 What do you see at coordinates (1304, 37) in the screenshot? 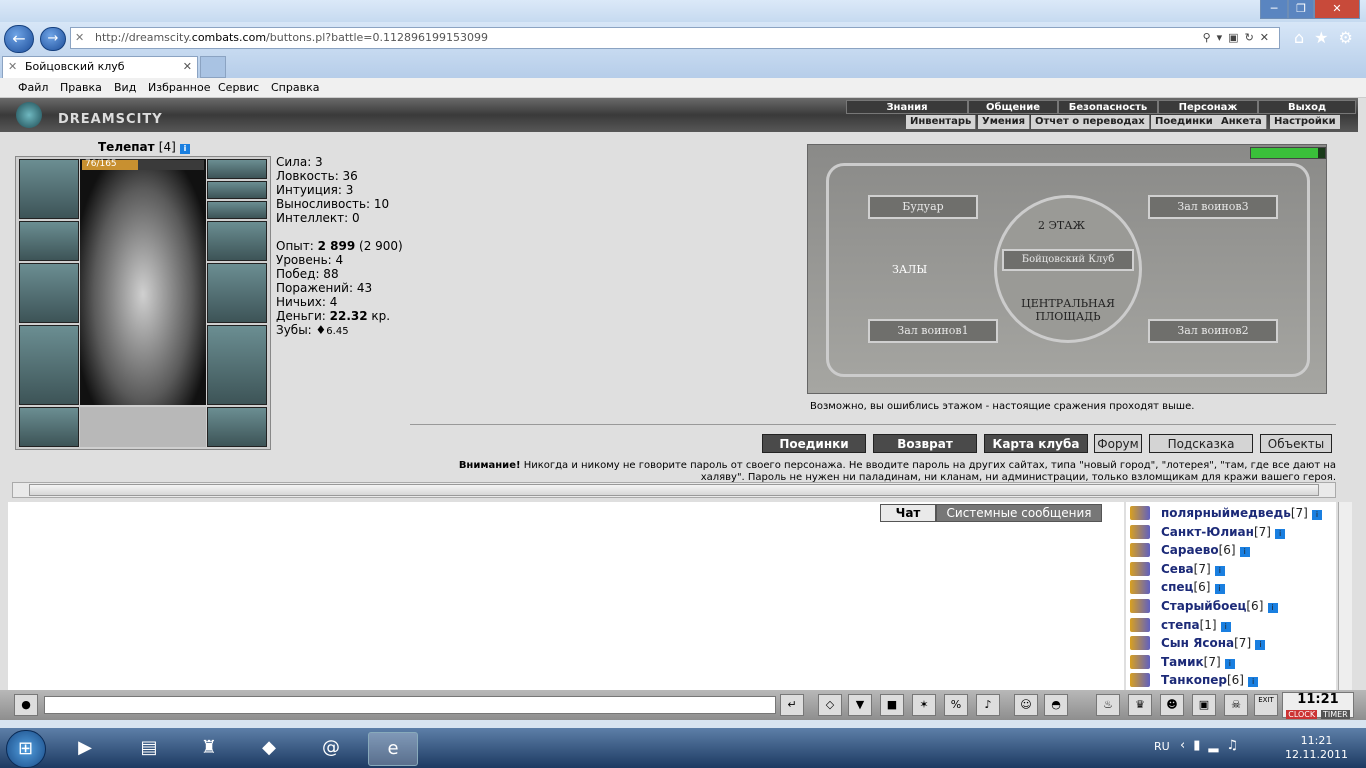
I see `home-icon: ⌂` at bounding box center [1304, 37].